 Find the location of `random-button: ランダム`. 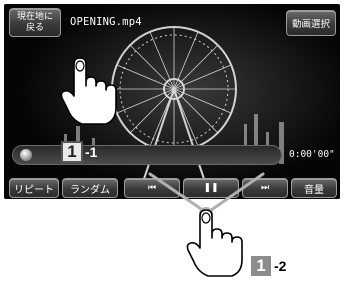

random-button: ランダム is located at coordinates (90, 188).